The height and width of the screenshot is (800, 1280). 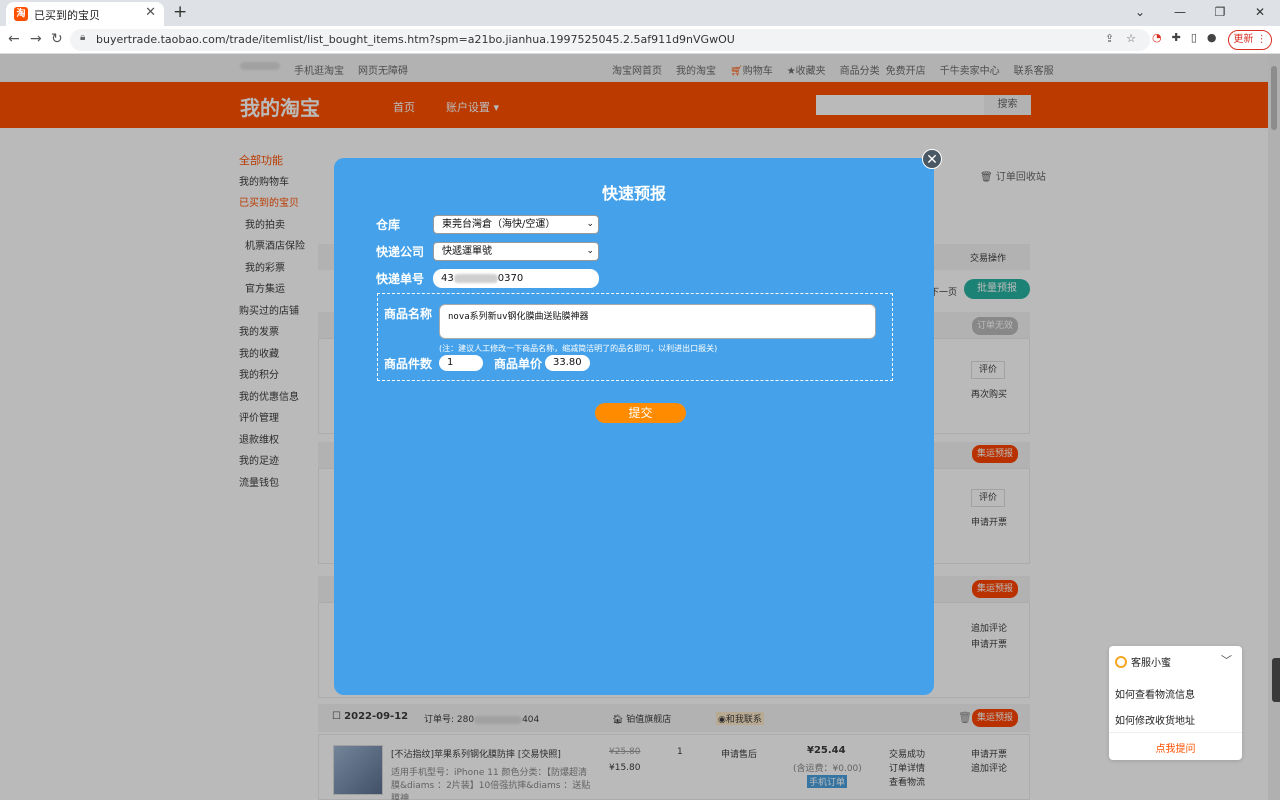 I want to click on submit-button: 提交, so click(x=640, y=413).